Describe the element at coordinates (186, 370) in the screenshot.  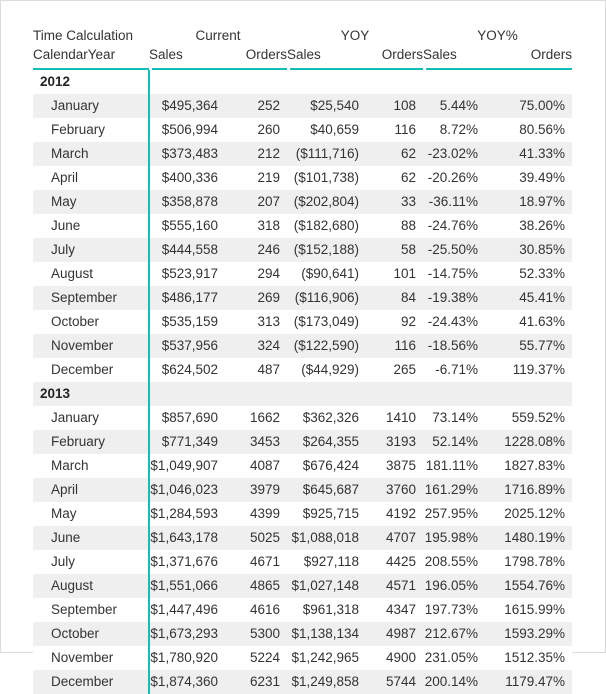
I see `cell-current-sales: $624,502` at that location.